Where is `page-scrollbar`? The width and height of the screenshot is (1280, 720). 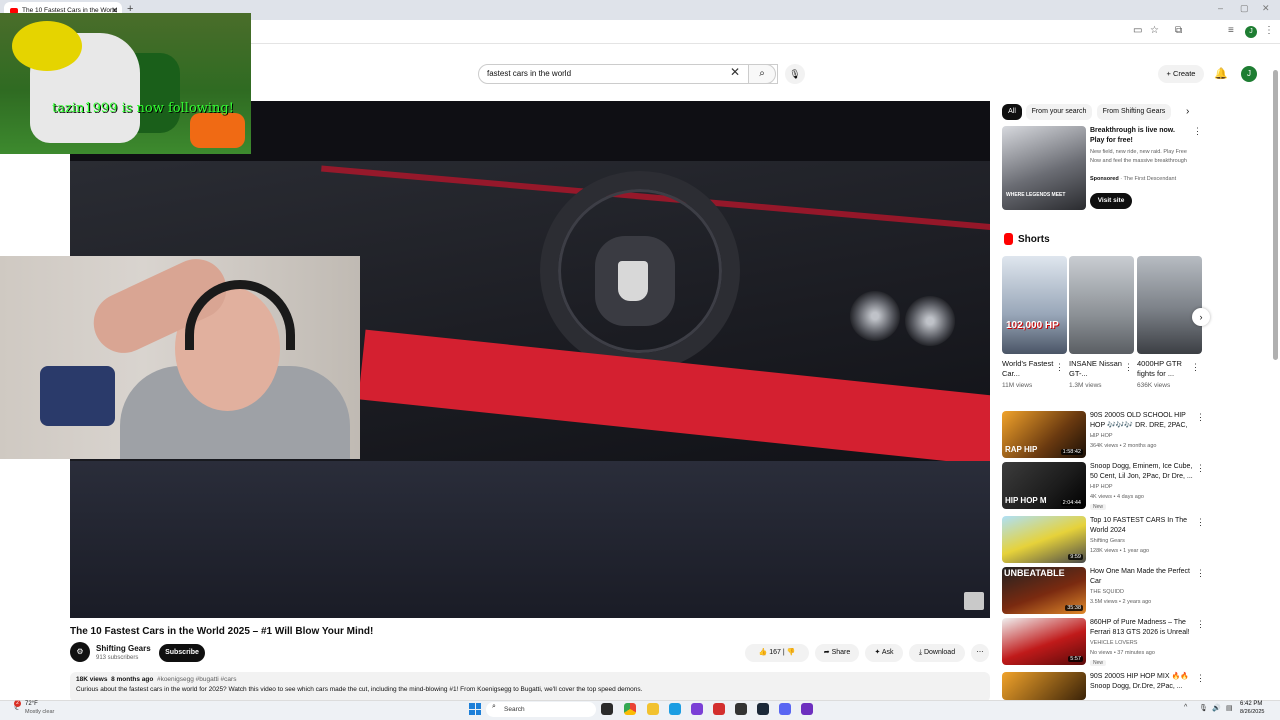
page-scrollbar is located at coordinates (1275, 380).